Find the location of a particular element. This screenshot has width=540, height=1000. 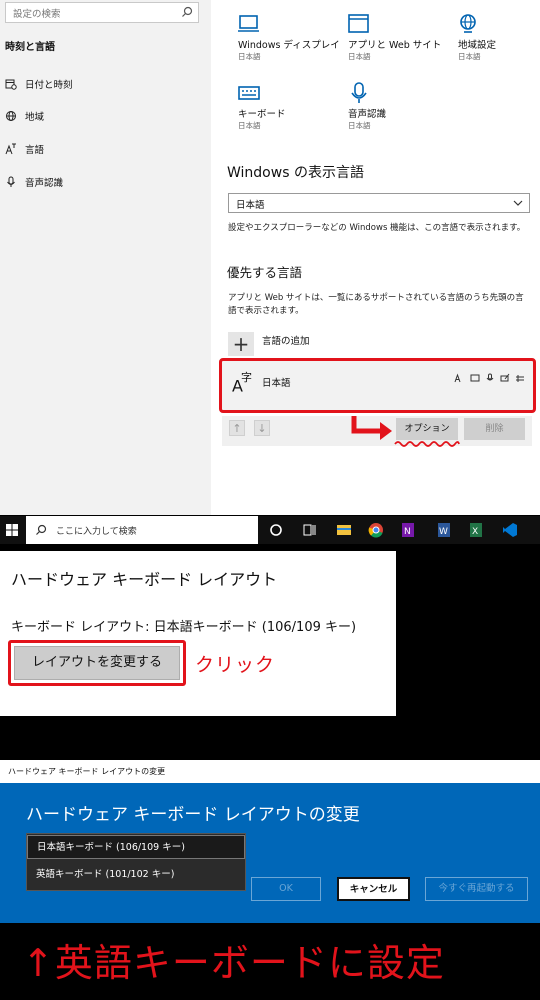

text-to-speech-icon is located at coordinates (475, 378).